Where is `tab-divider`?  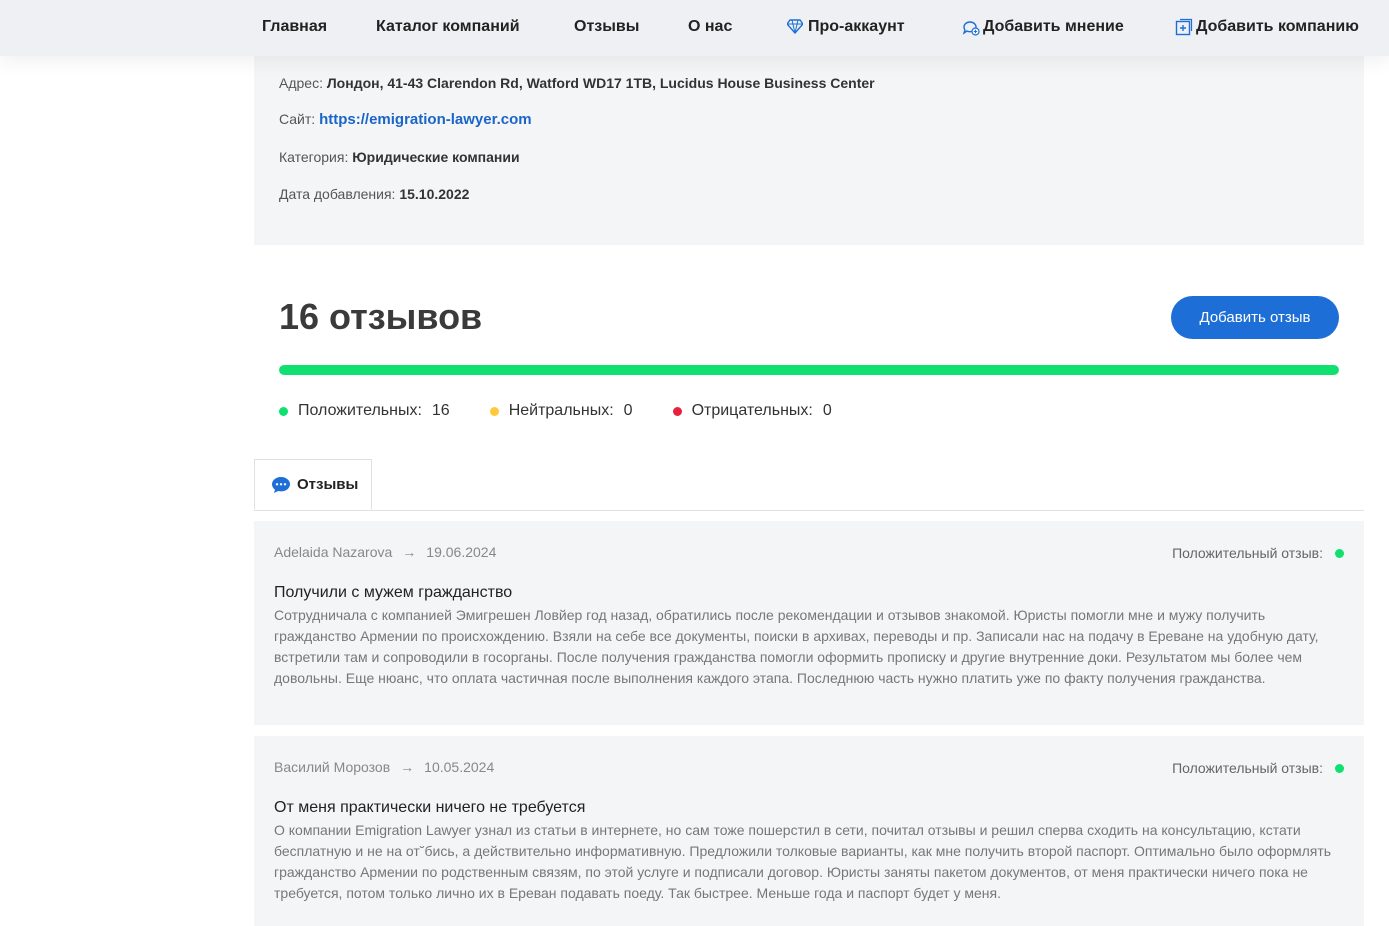 tab-divider is located at coordinates (809, 510).